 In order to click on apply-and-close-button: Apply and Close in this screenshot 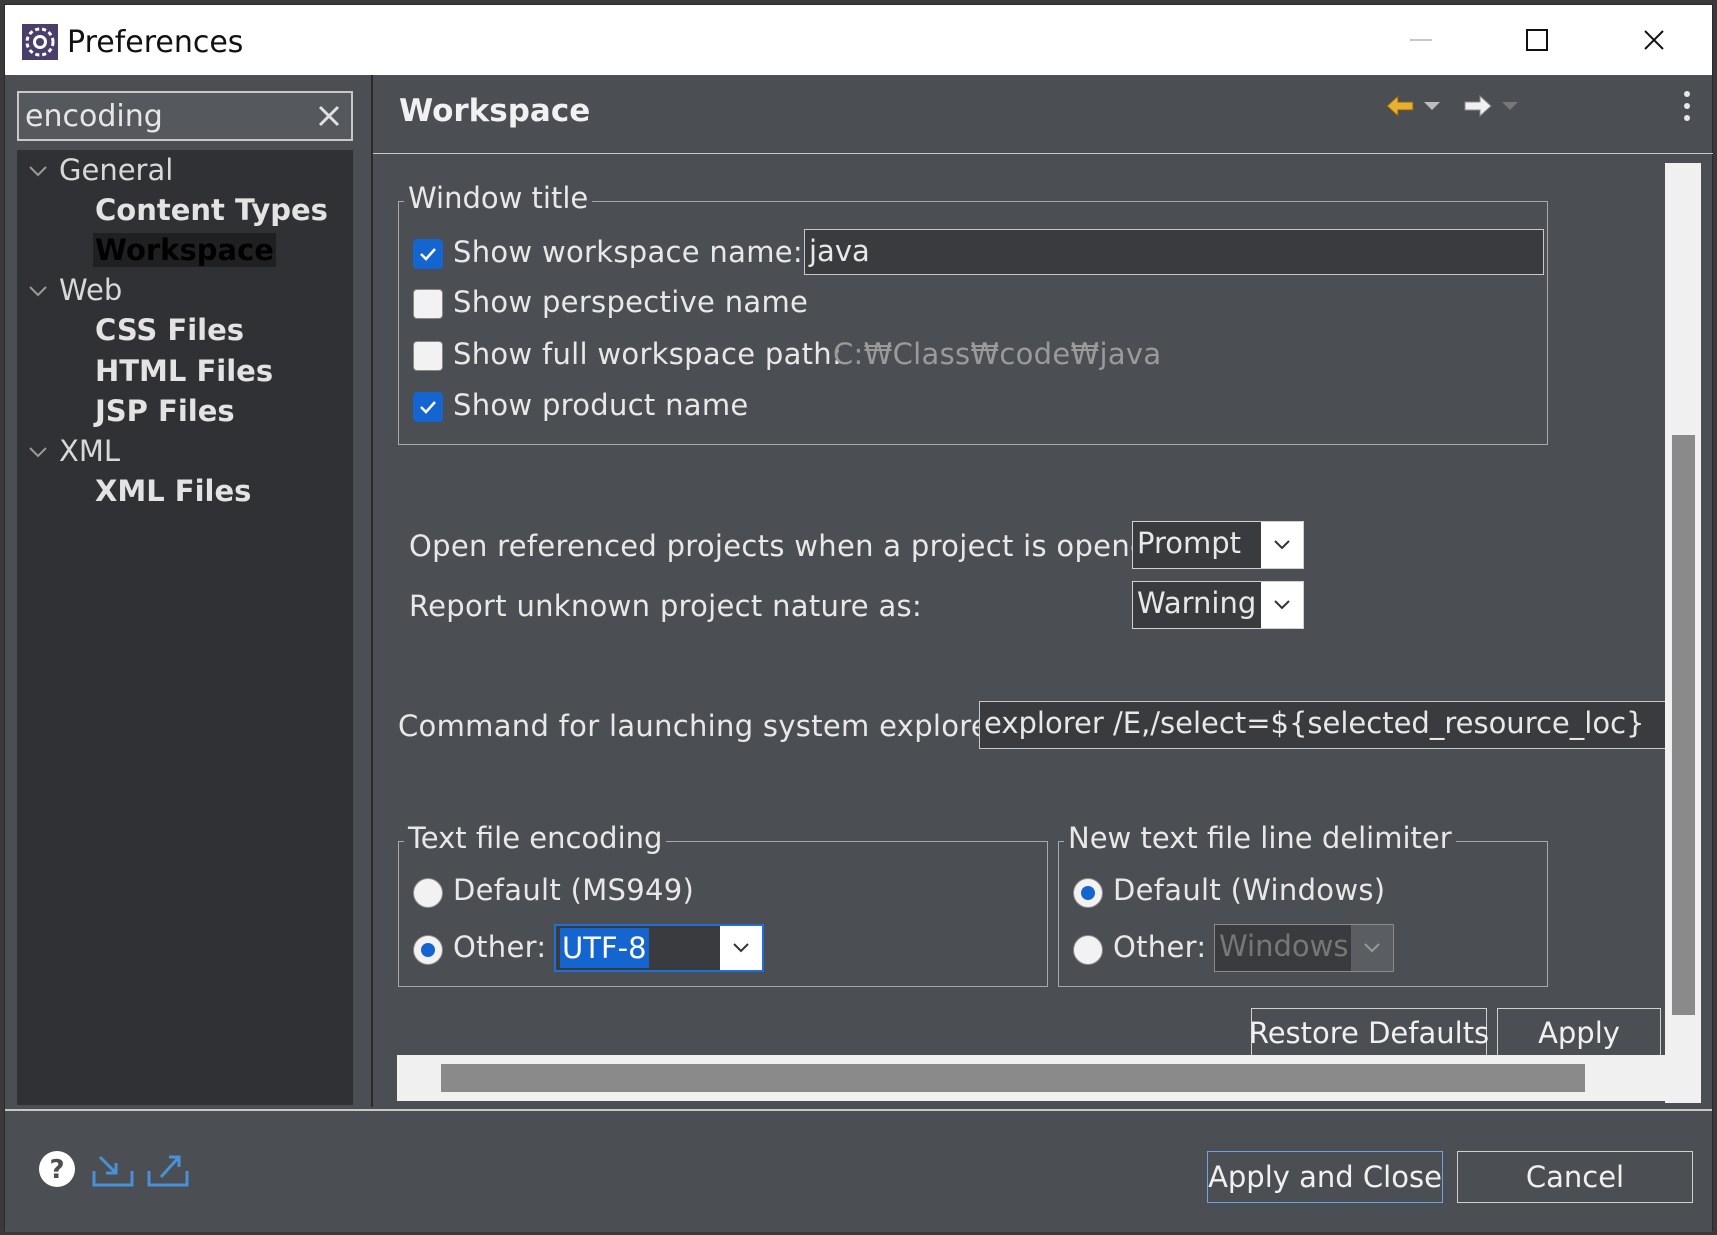, I will do `click(1325, 1177)`.